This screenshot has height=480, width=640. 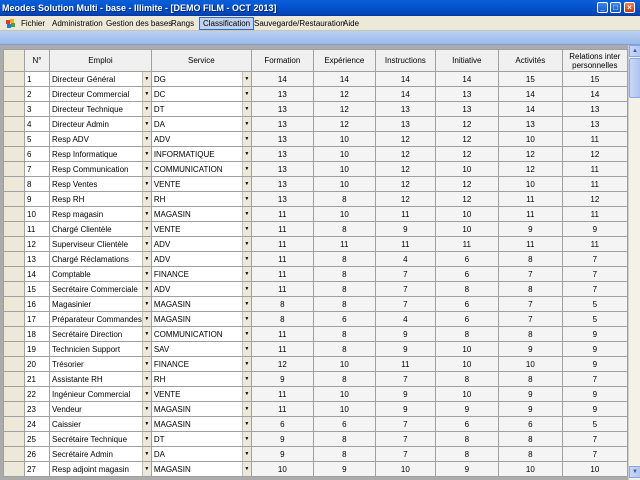 What do you see at coordinates (182, 23) in the screenshot?
I see `menu-item-rangs: Rangs` at bounding box center [182, 23].